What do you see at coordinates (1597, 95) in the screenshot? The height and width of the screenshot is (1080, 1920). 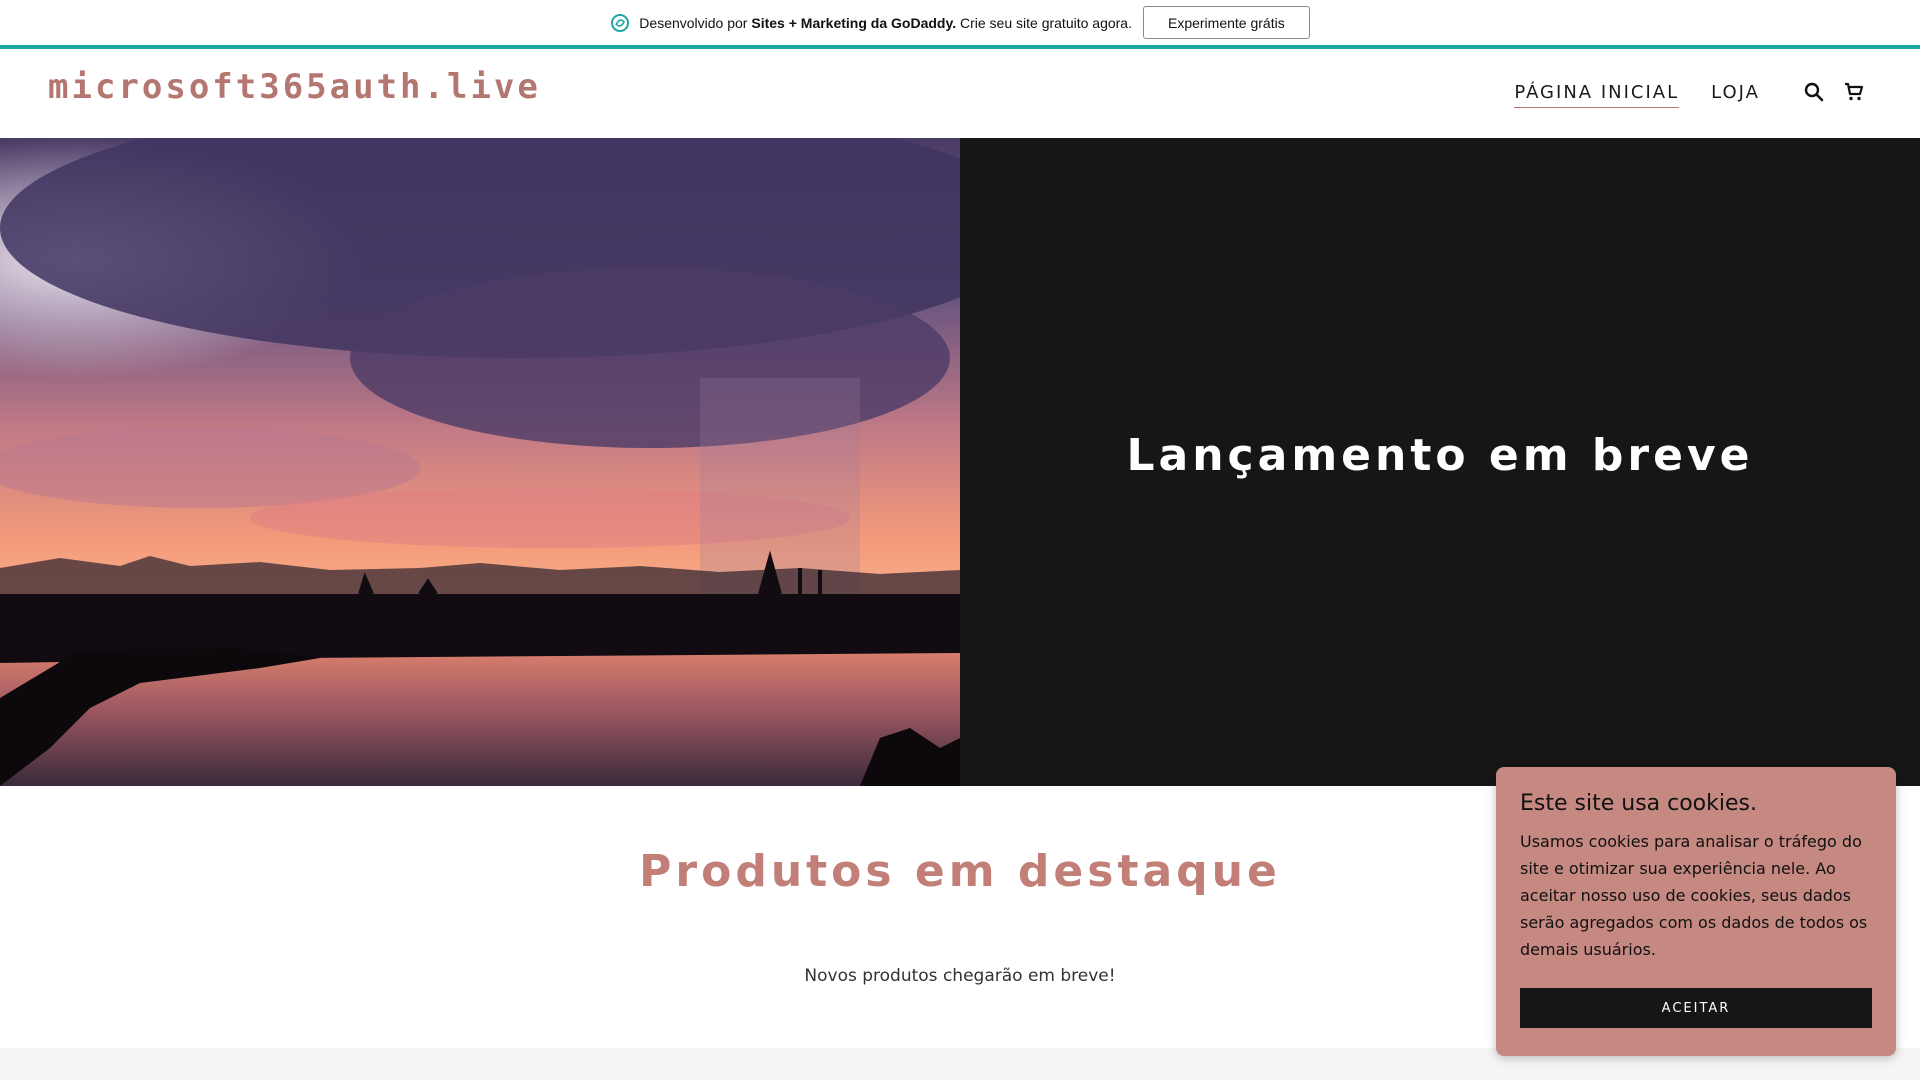 I see `nav-item-home: PÁGINA INICIAL` at bounding box center [1597, 95].